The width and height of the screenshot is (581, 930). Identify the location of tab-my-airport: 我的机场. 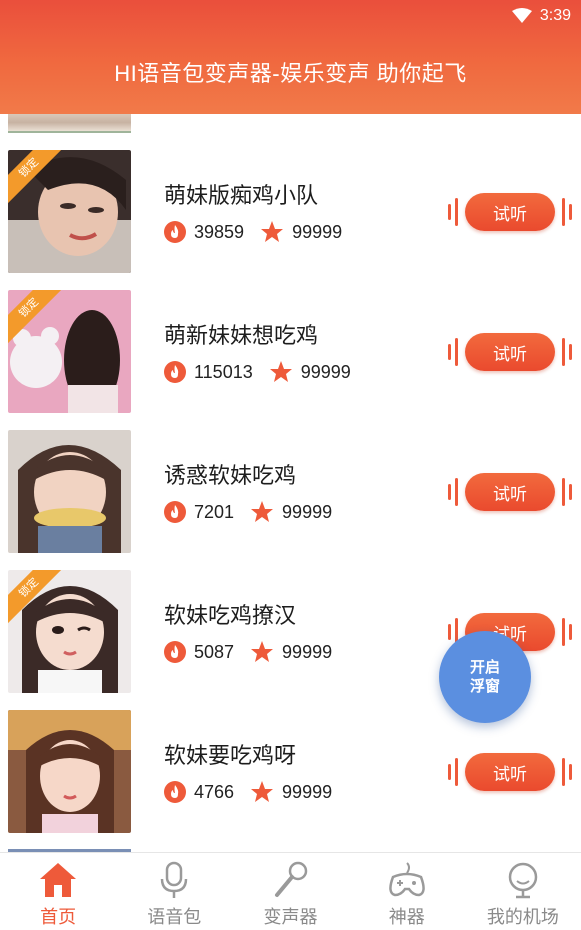
(523, 891).